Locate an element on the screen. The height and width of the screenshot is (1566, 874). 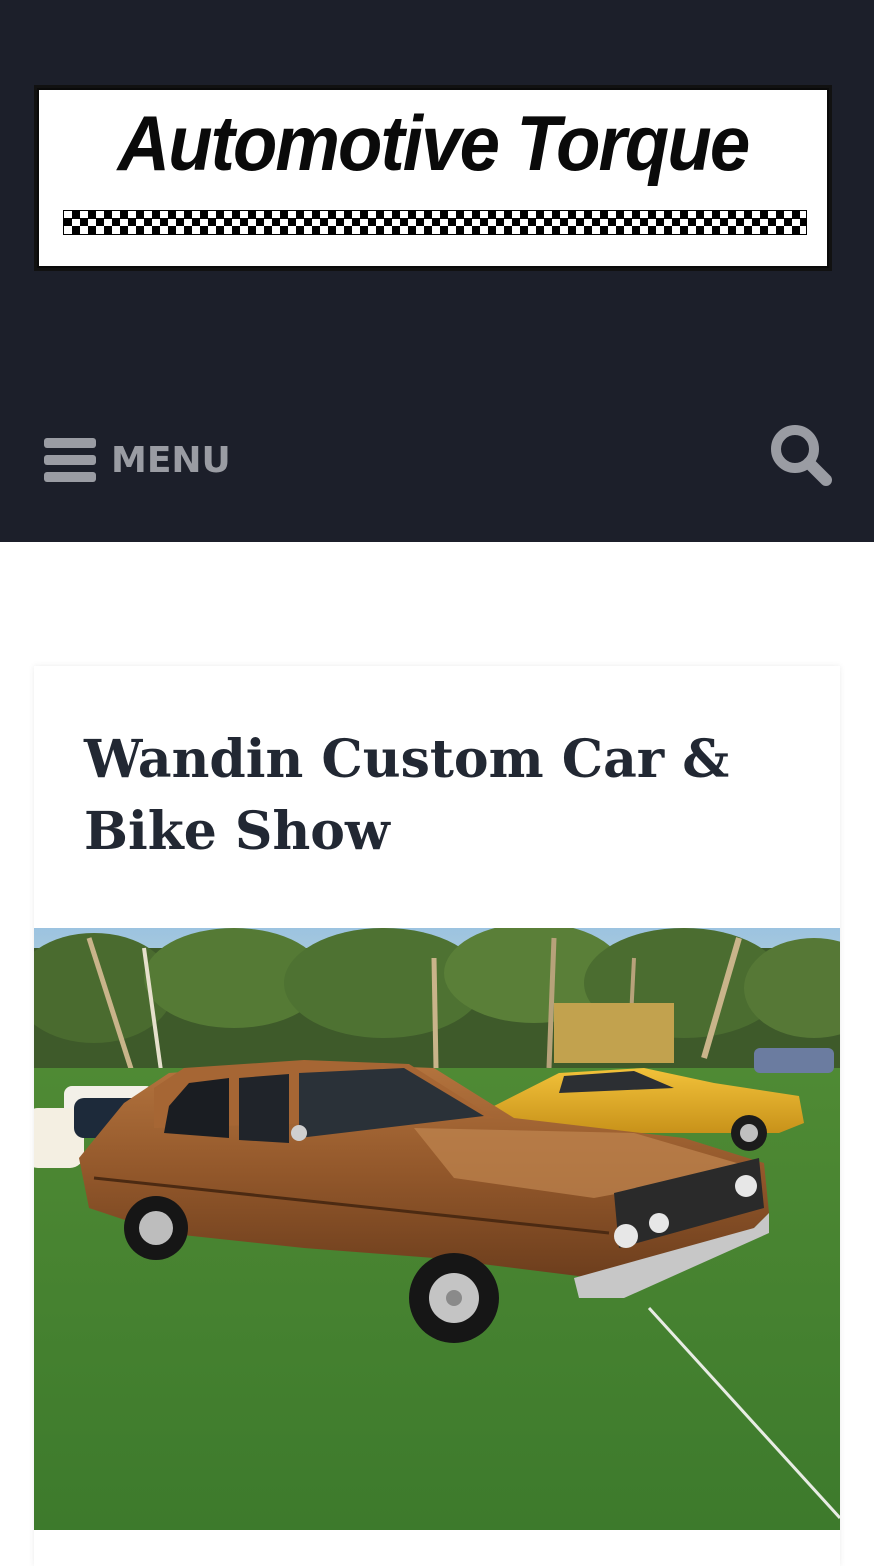
search-icon is located at coordinates (801, 455).